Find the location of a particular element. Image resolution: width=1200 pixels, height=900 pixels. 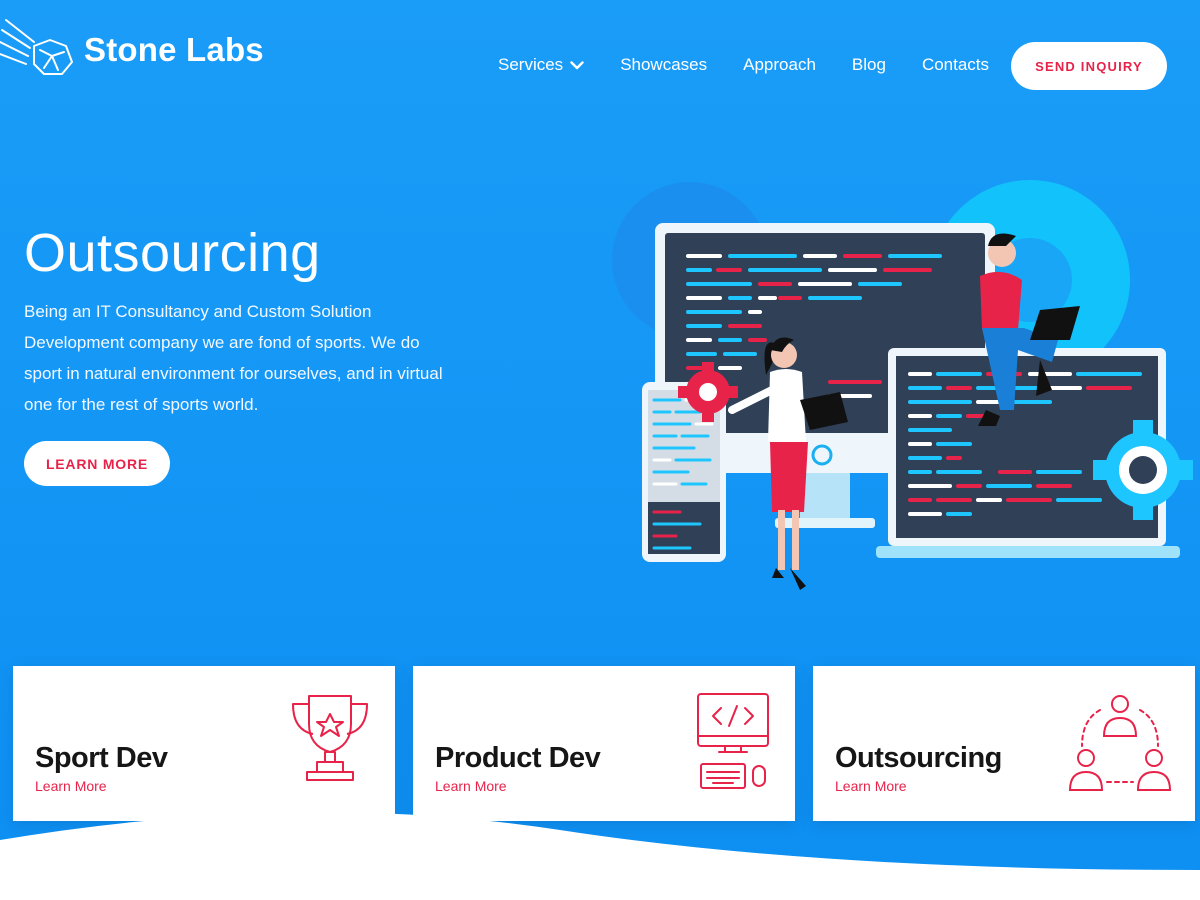

nav-item-contacts: Contacts is located at coordinates (955, 65).